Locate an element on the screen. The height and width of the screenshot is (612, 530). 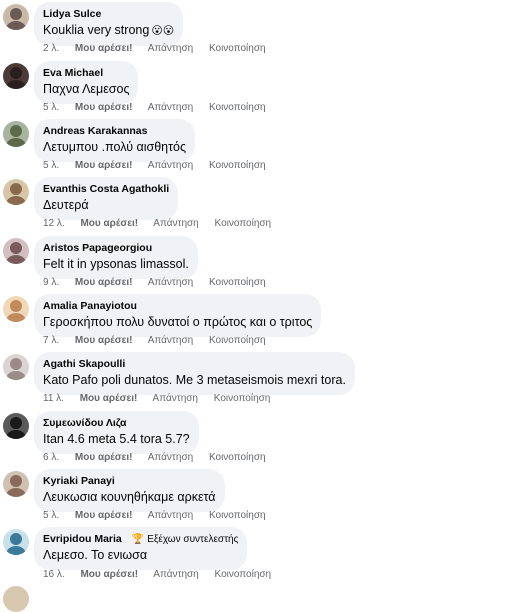
comment-text: Λευκωσια κουνηθήκαμε αρκετά is located at coordinates (129, 497).